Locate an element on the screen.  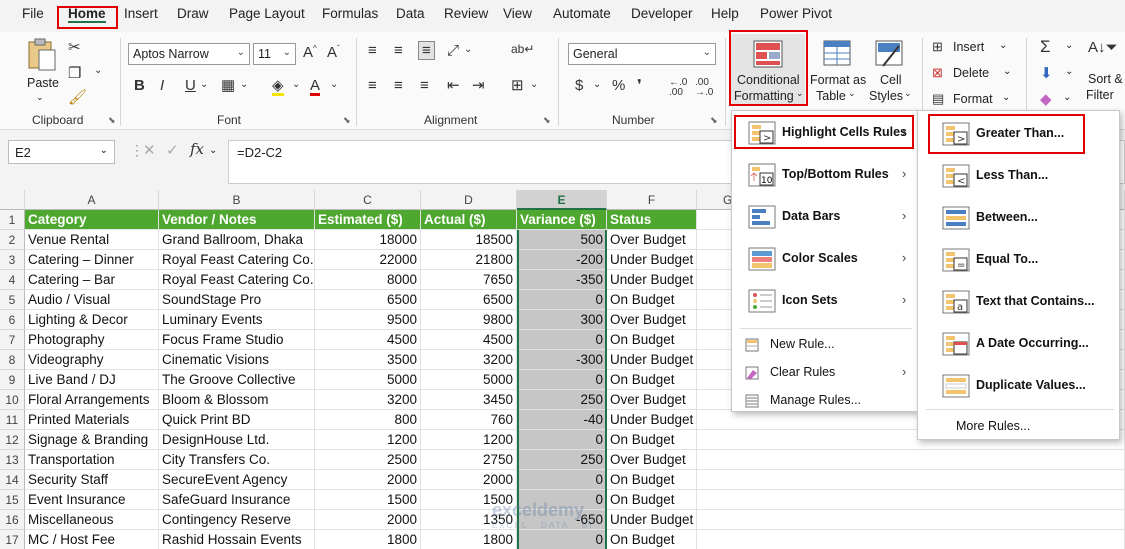
row-header: 9 is located at coordinates (12, 380).